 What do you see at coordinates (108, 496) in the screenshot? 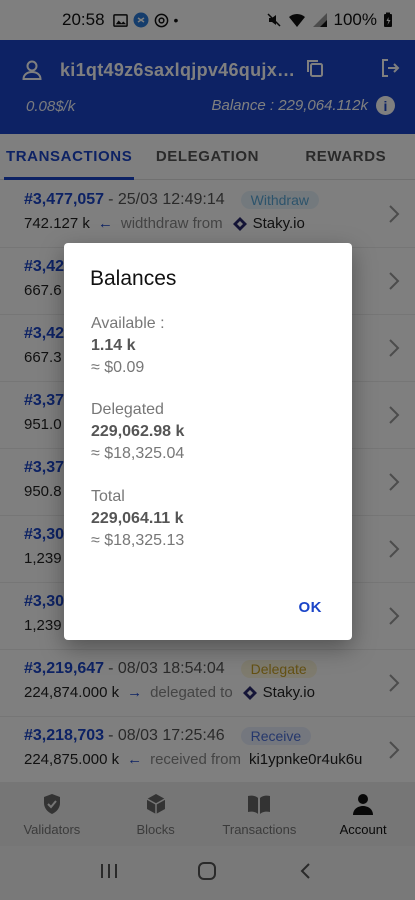
I see `total-label: Total` at bounding box center [108, 496].